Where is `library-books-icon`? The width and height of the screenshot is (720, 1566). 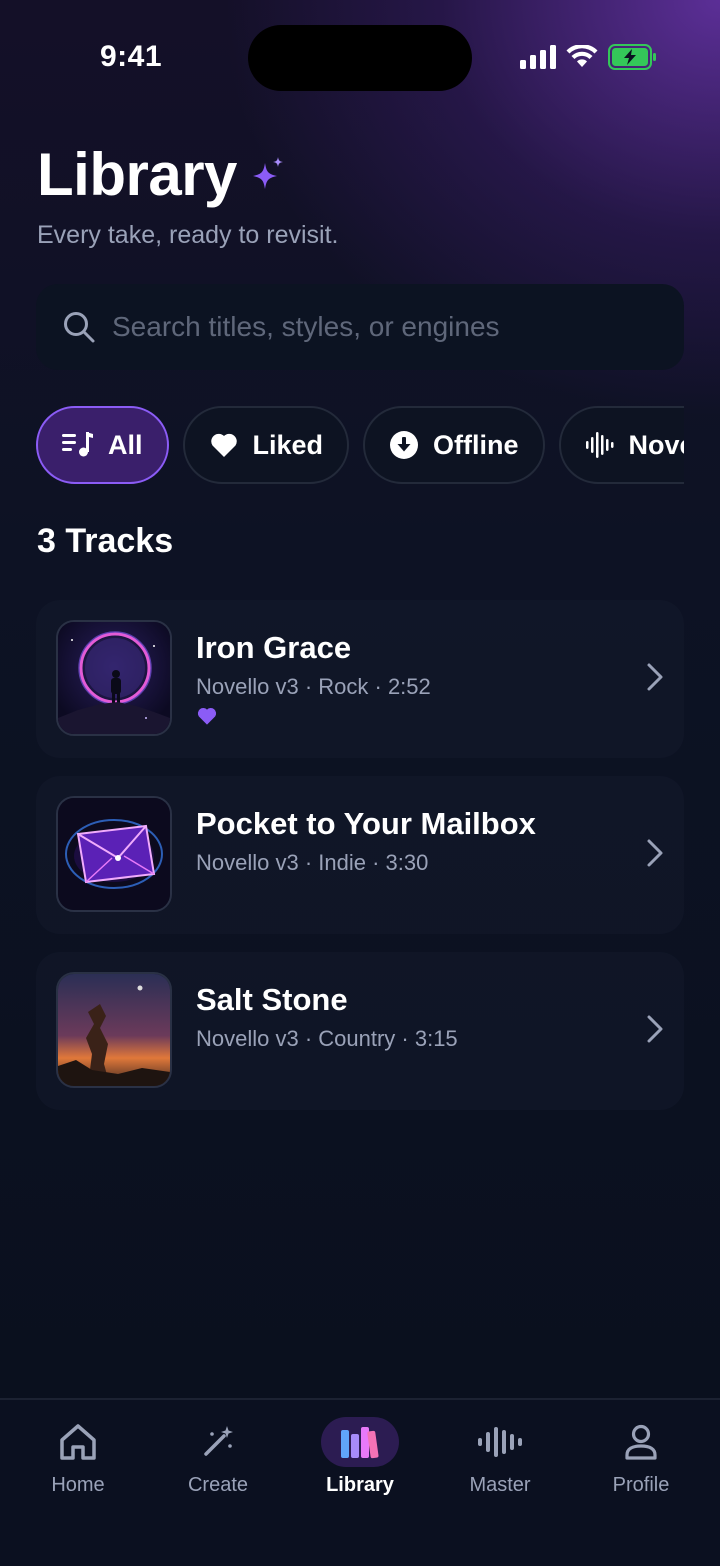 library-books-icon is located at coordinates (360, 1443).